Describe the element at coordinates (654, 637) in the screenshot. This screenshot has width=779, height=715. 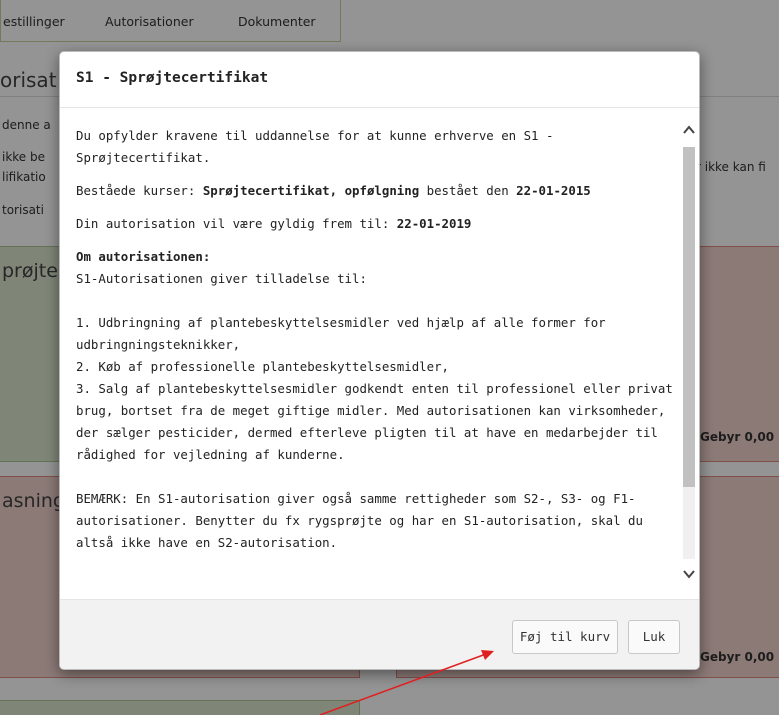
I see `close-button: Luk` at that location.